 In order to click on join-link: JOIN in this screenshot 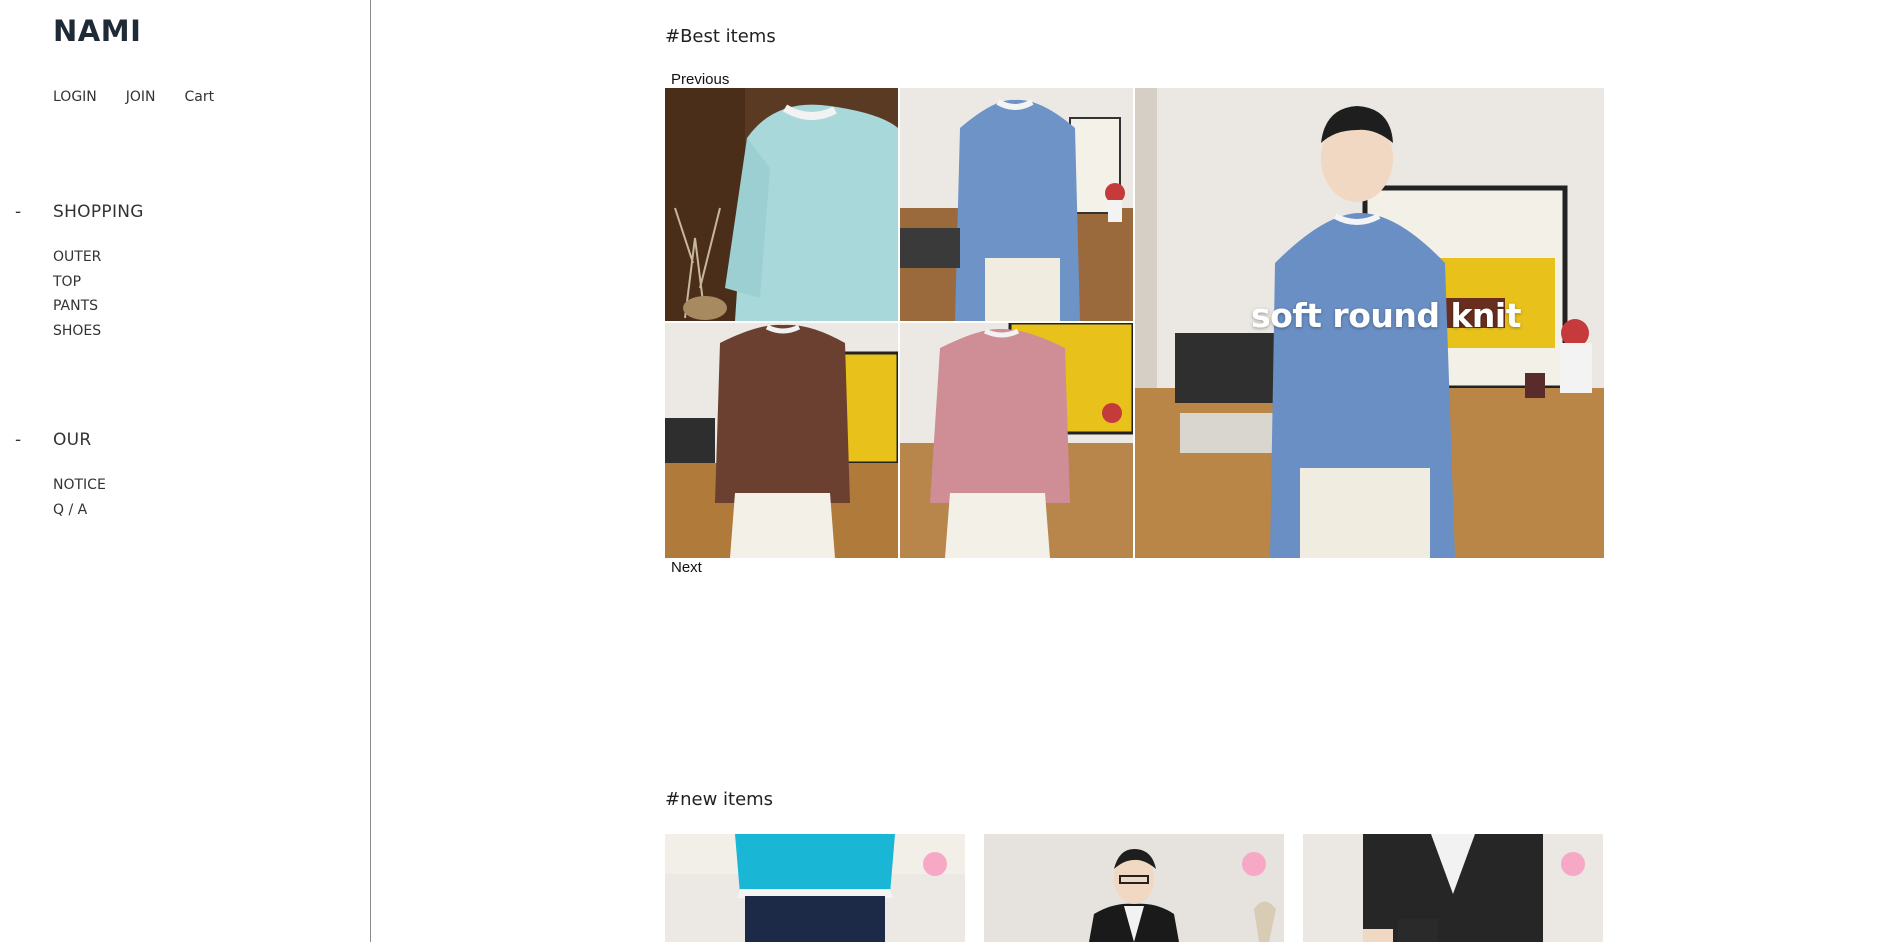, I will do `click(141, 97)`.